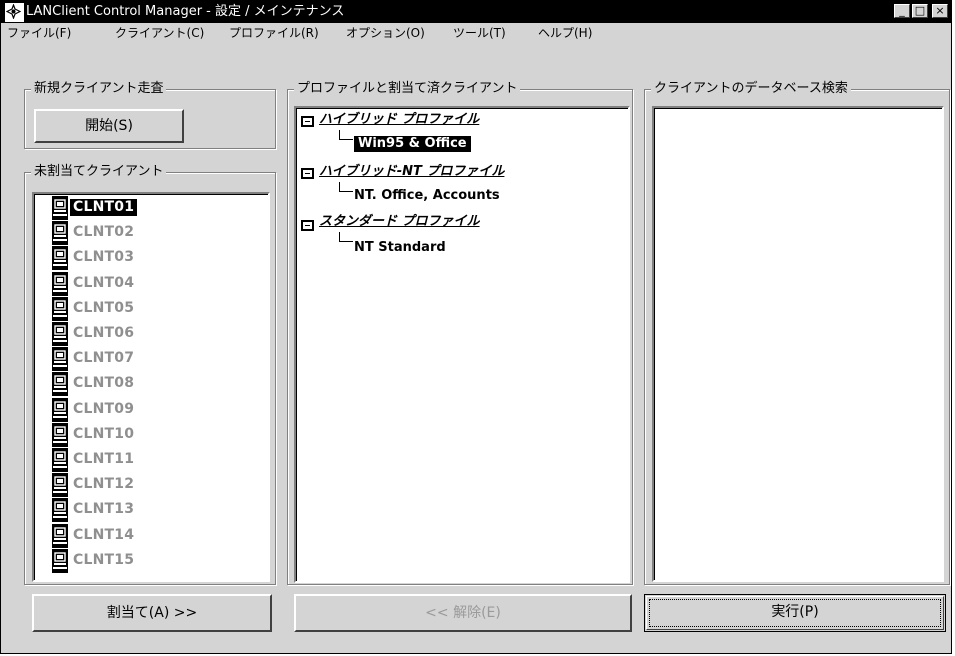 This screenshot has width=955, height=656. Describe the element at coordinates (104, 333) in the screenshot. I see `client-name: CLNT06` at that location.